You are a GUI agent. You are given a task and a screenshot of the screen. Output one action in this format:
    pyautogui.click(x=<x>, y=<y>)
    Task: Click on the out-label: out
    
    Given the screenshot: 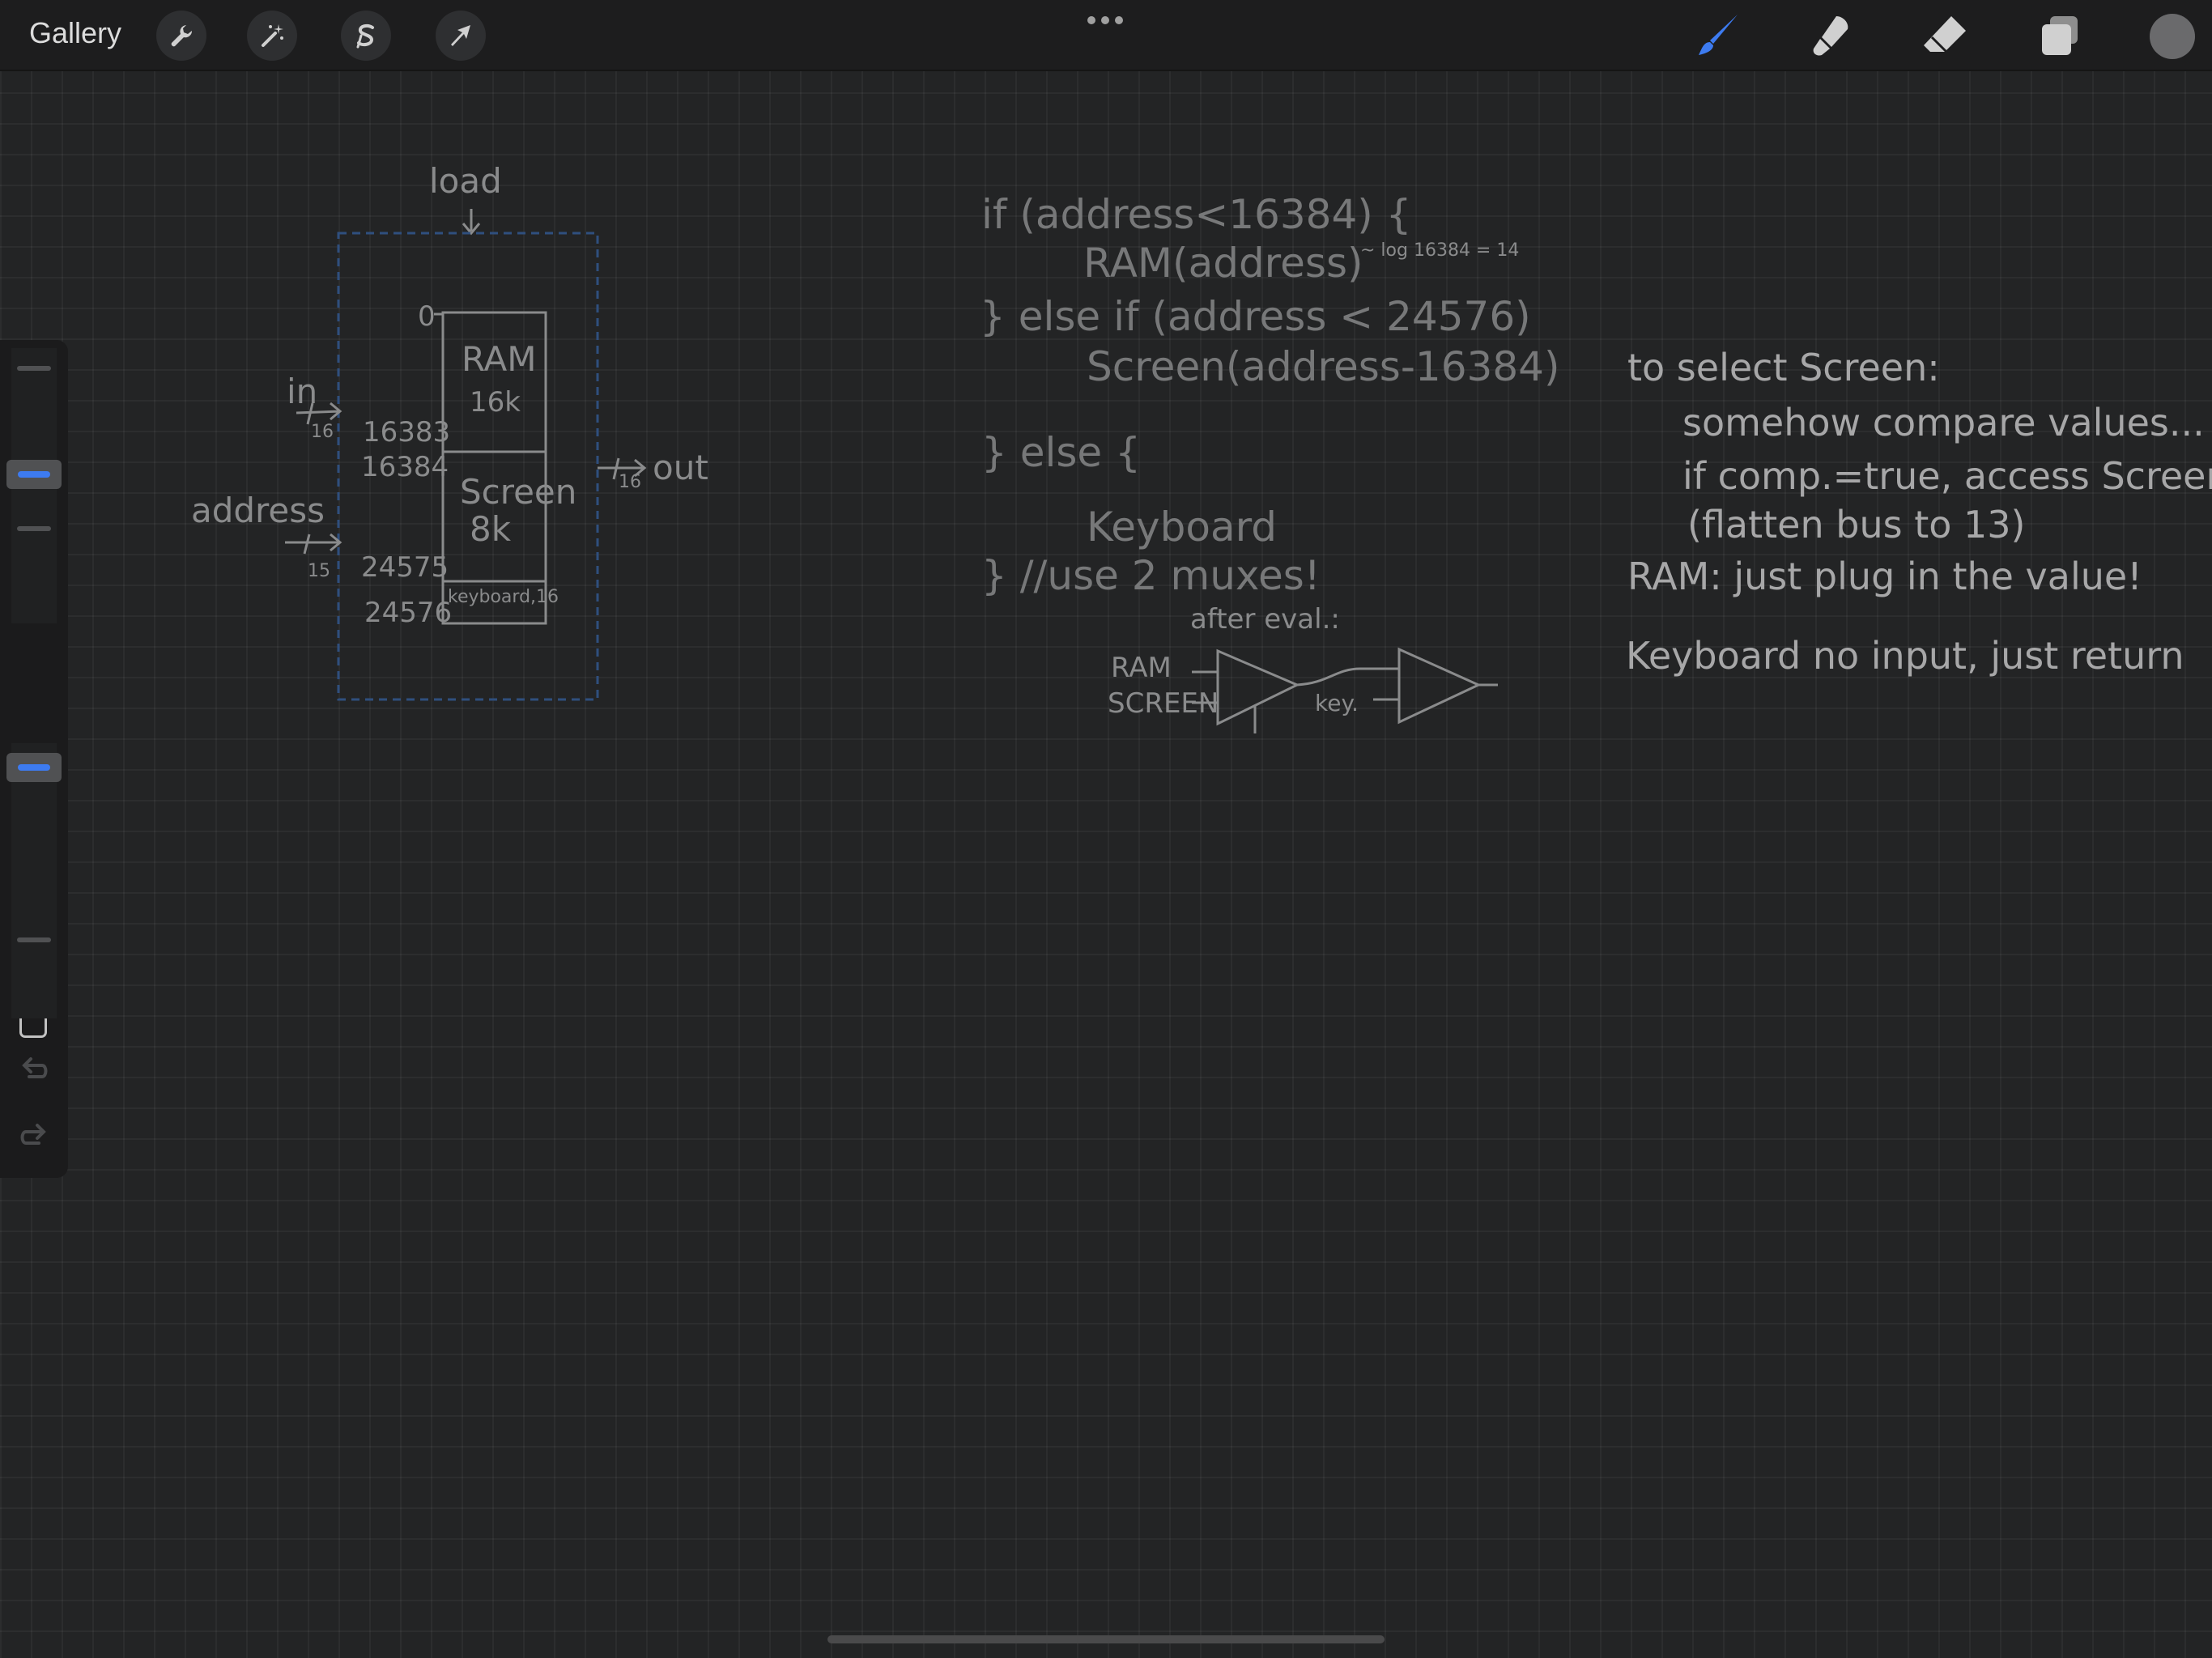 What is the action you would take?
    pyautogui.click(x=681, y=467)
    